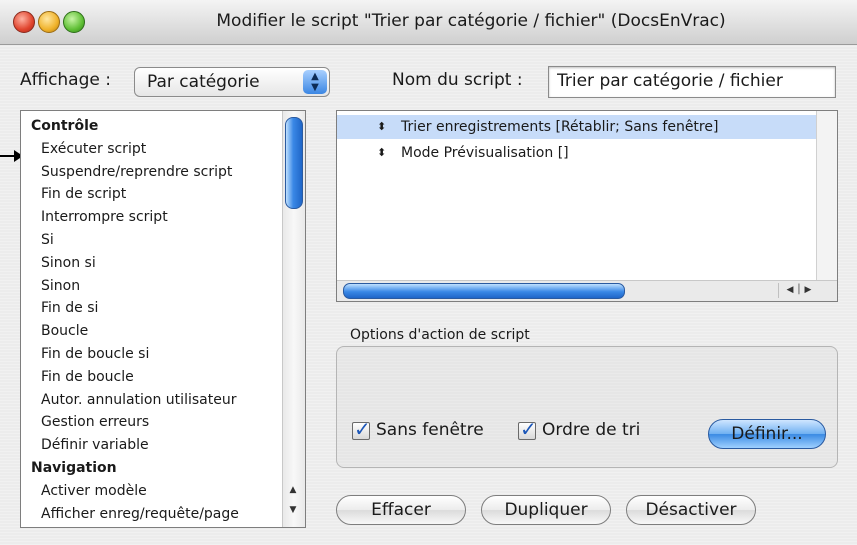 This screenshot has width=857, height=545. I want to click on scroll-up-arrow-icon: ▲, so click(293, 495).